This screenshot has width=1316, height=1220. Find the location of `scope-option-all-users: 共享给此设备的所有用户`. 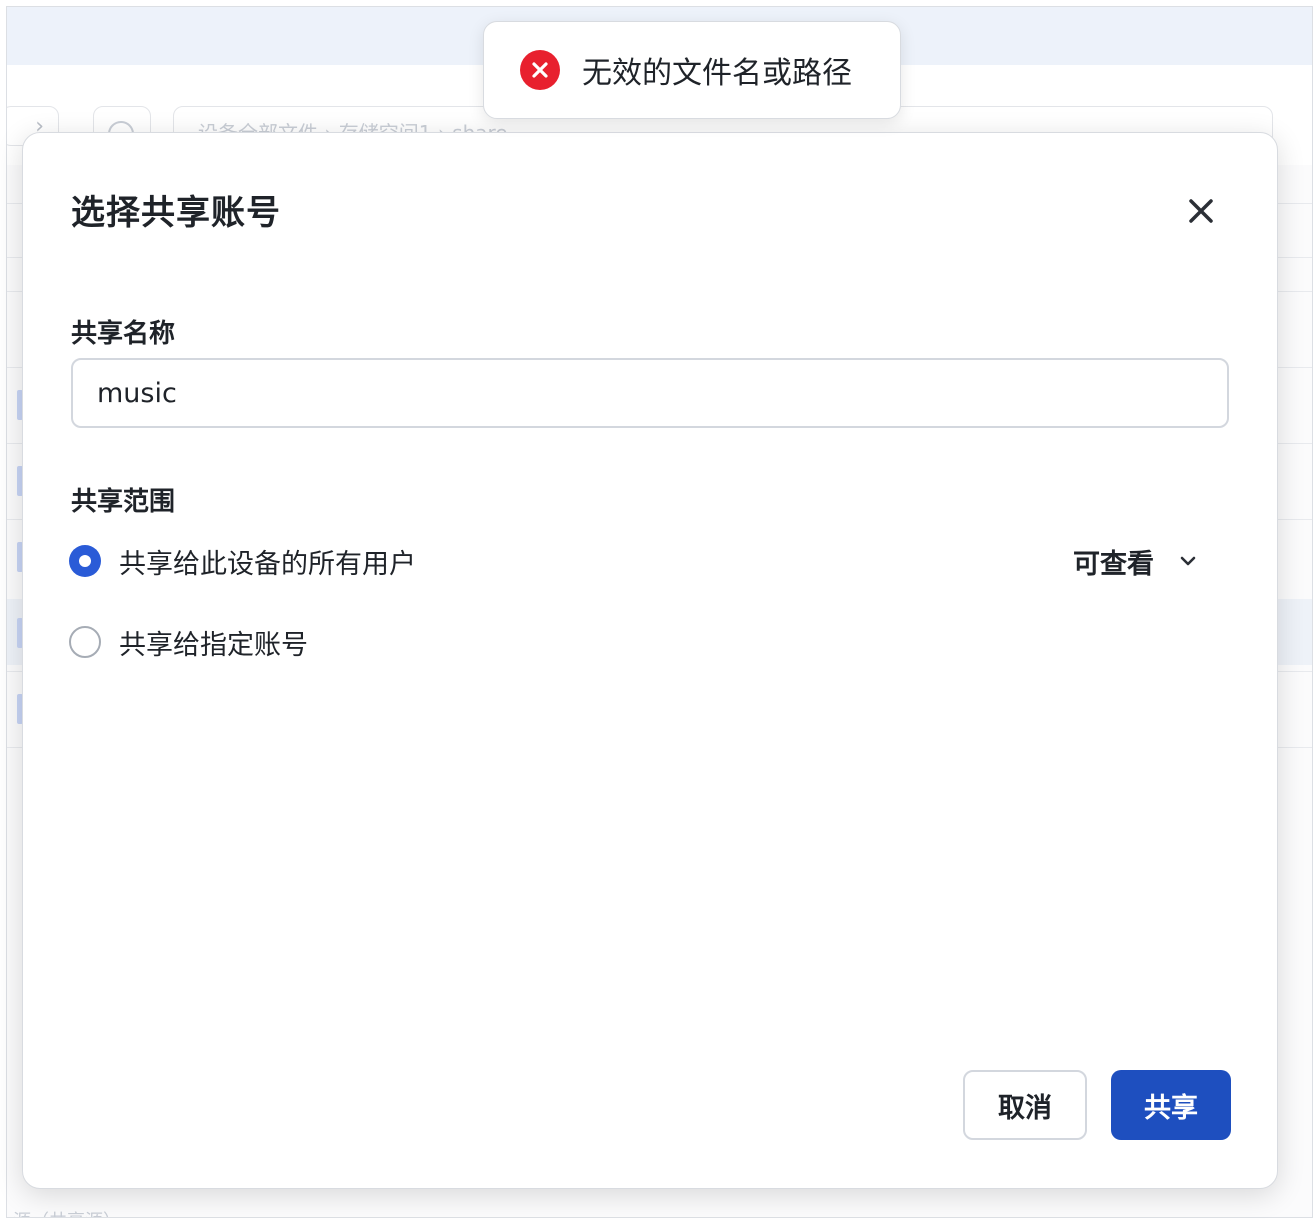

scope-option-all-users: 共享给此设备的所有用户 is located at coordinates (242, 561).